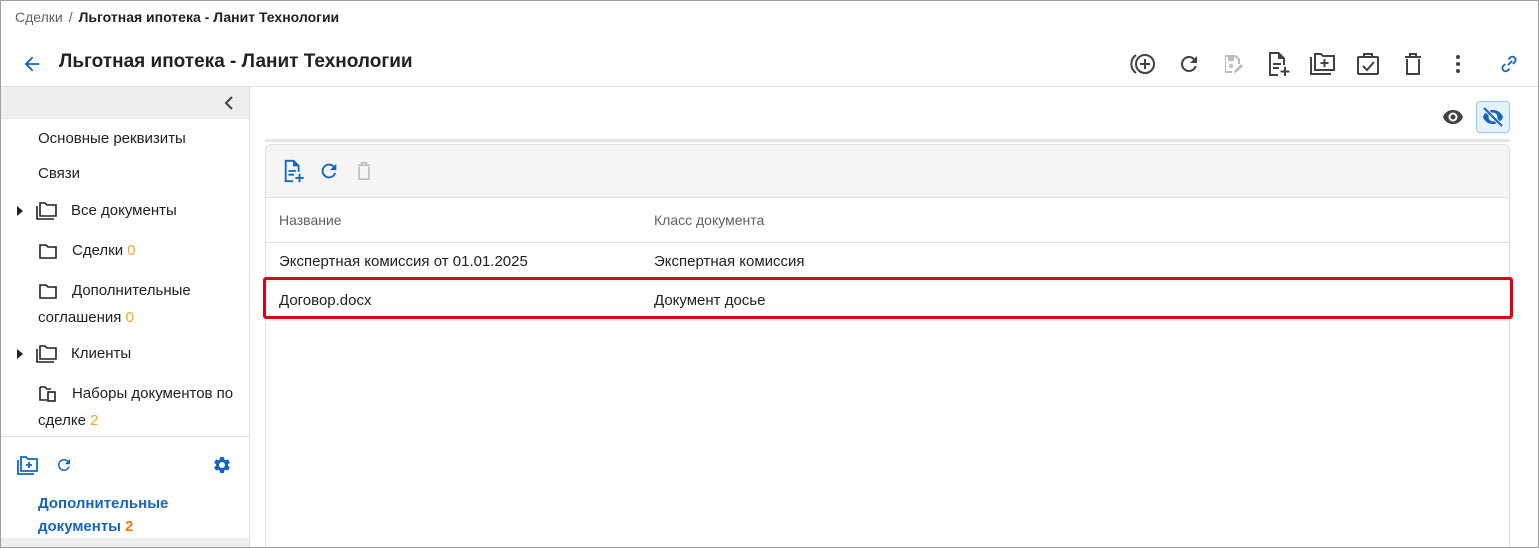 The width and height of the screenshot is (1539, 548). Describe the element at coordinates (125, 436) in the screenshot. I see `sidebar-divider` at that location.